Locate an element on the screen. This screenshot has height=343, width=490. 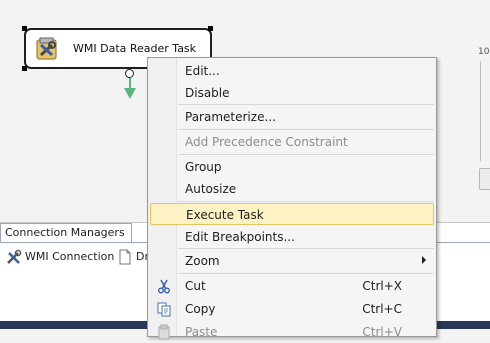
paste-icon is located at coordinates (164, 332).